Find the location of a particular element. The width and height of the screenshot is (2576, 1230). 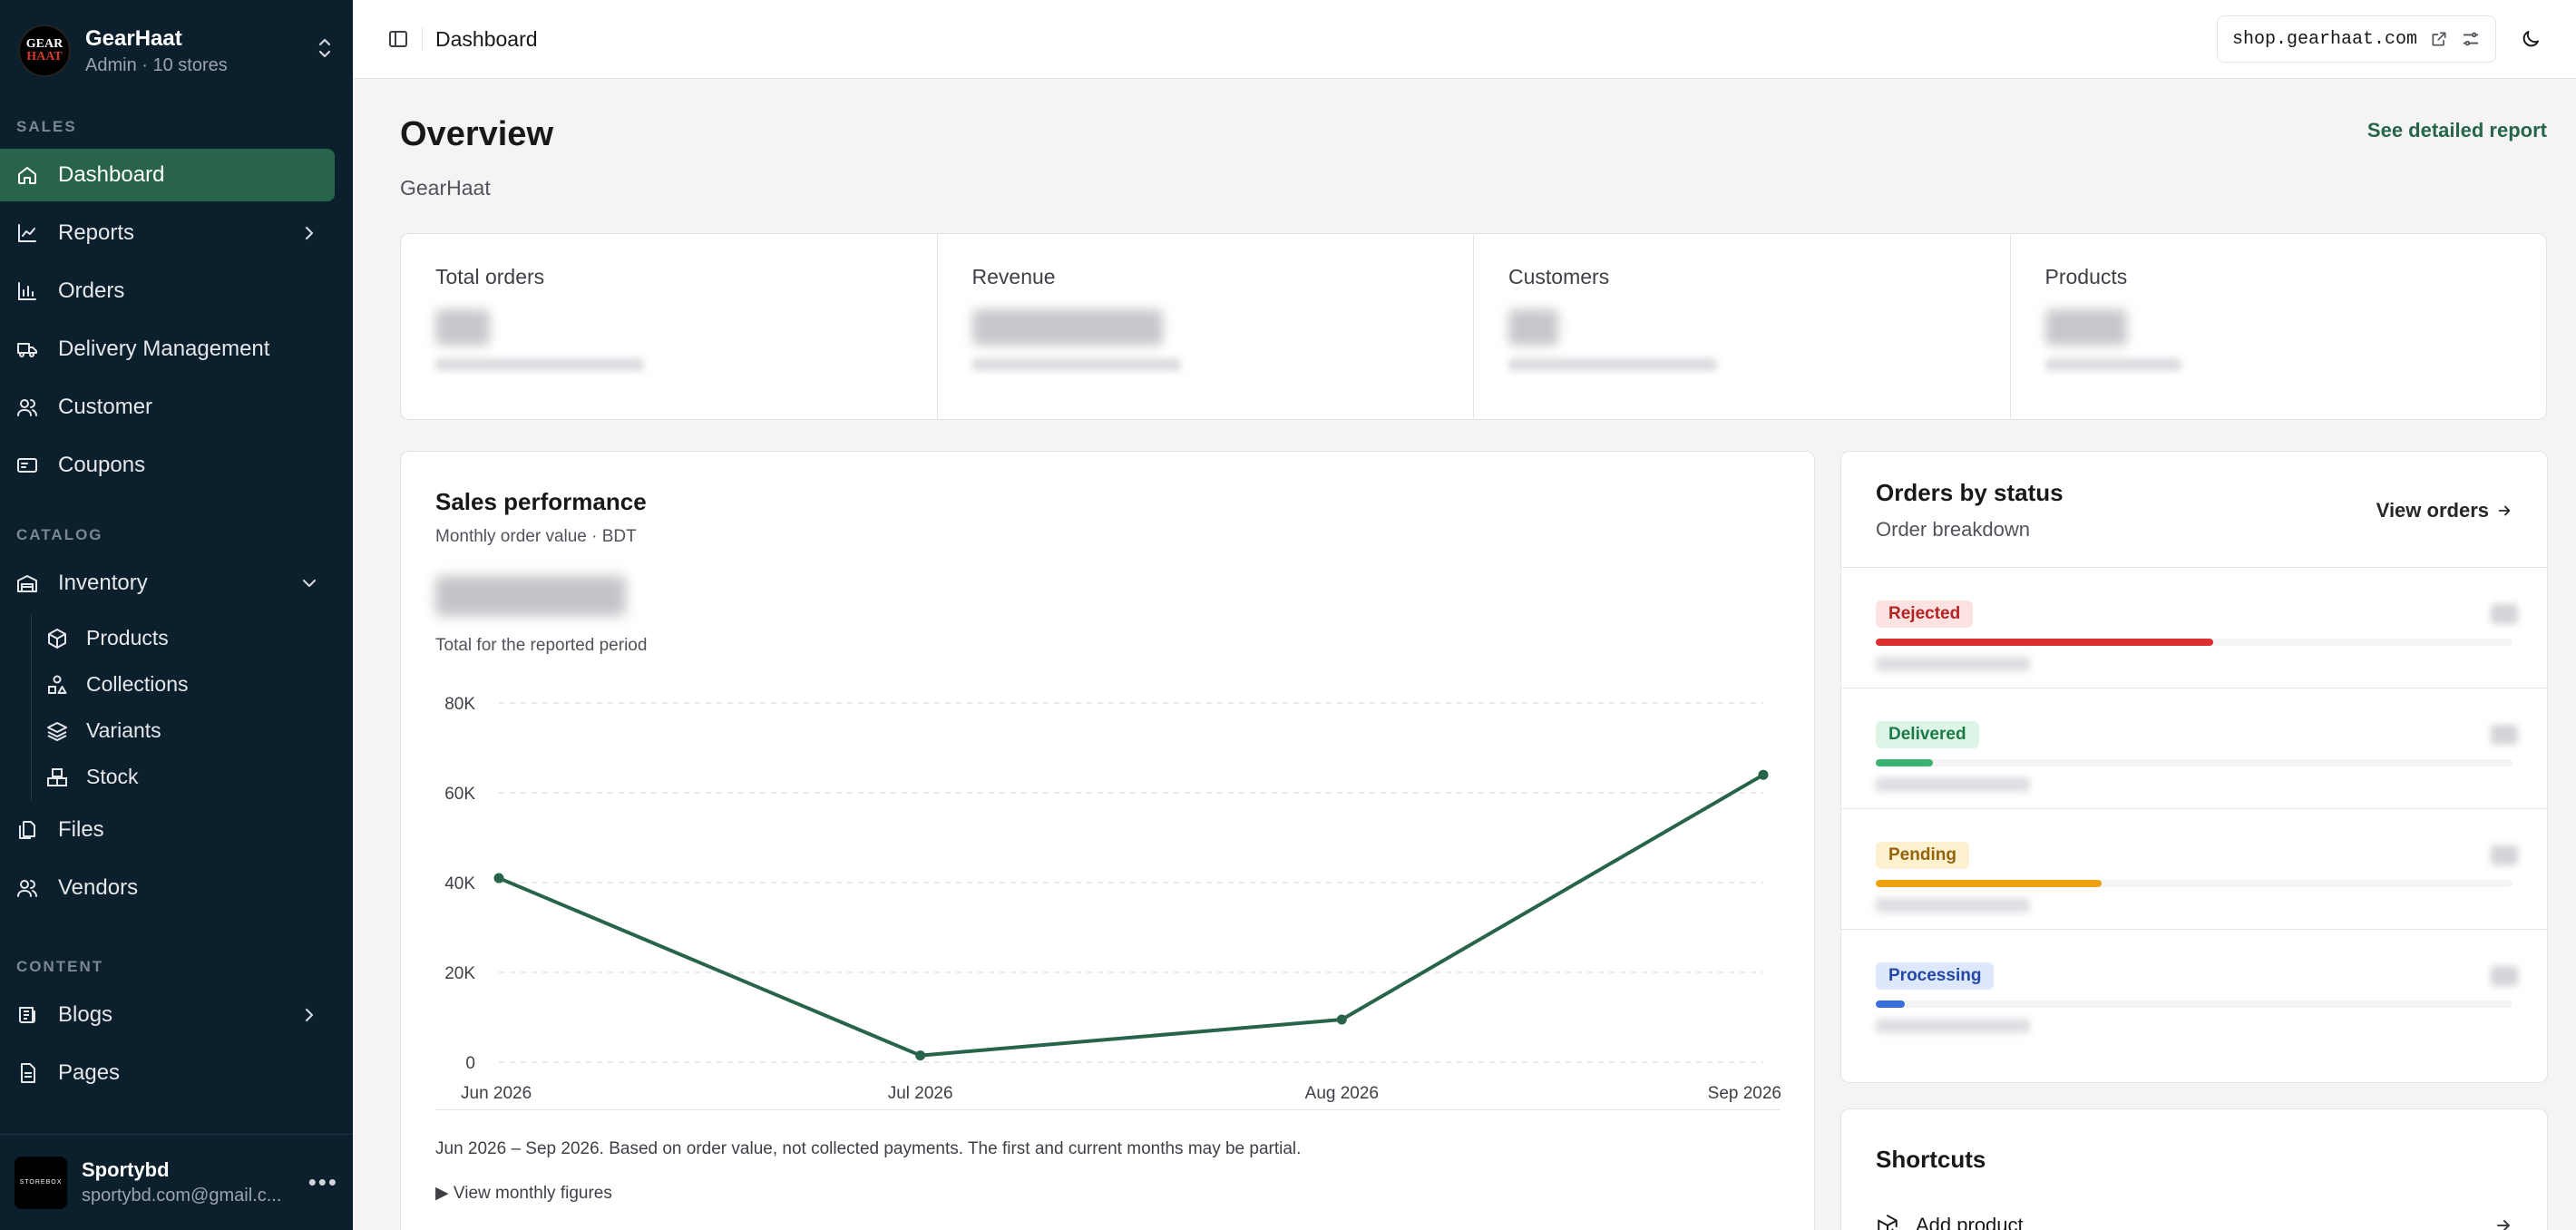

stat-customers: Customers is located at coordinates (1742, 327).